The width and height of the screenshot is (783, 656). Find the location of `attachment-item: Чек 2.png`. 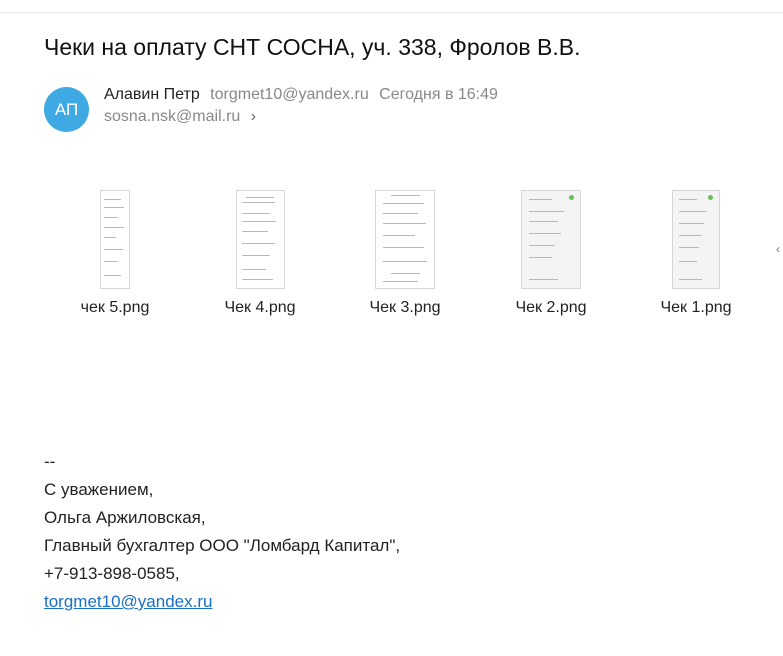

attachment-item: Чек 2.png is located at coordinates (551, 253).